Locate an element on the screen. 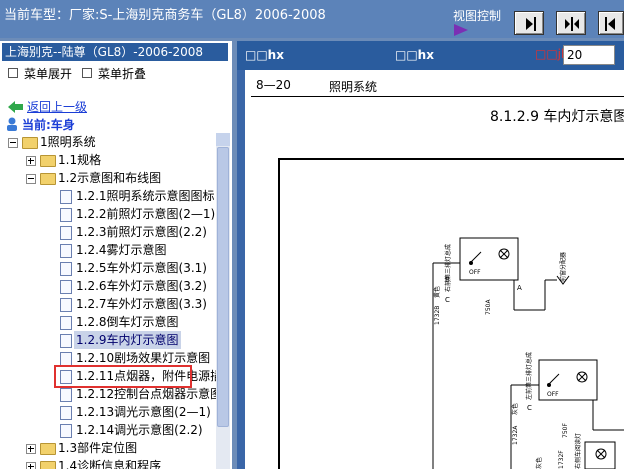  lamp2-wire-label: 750F is located at coordinates (565, 430).